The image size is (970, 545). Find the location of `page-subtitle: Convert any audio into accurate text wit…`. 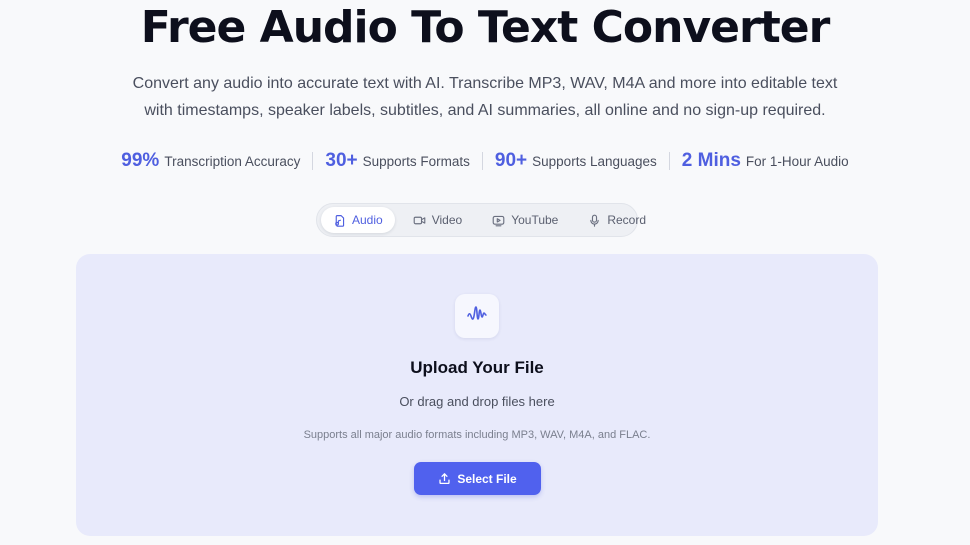

page-subtitle: Convert any audio into accurate text wit… is located at coordinates (485, 97).